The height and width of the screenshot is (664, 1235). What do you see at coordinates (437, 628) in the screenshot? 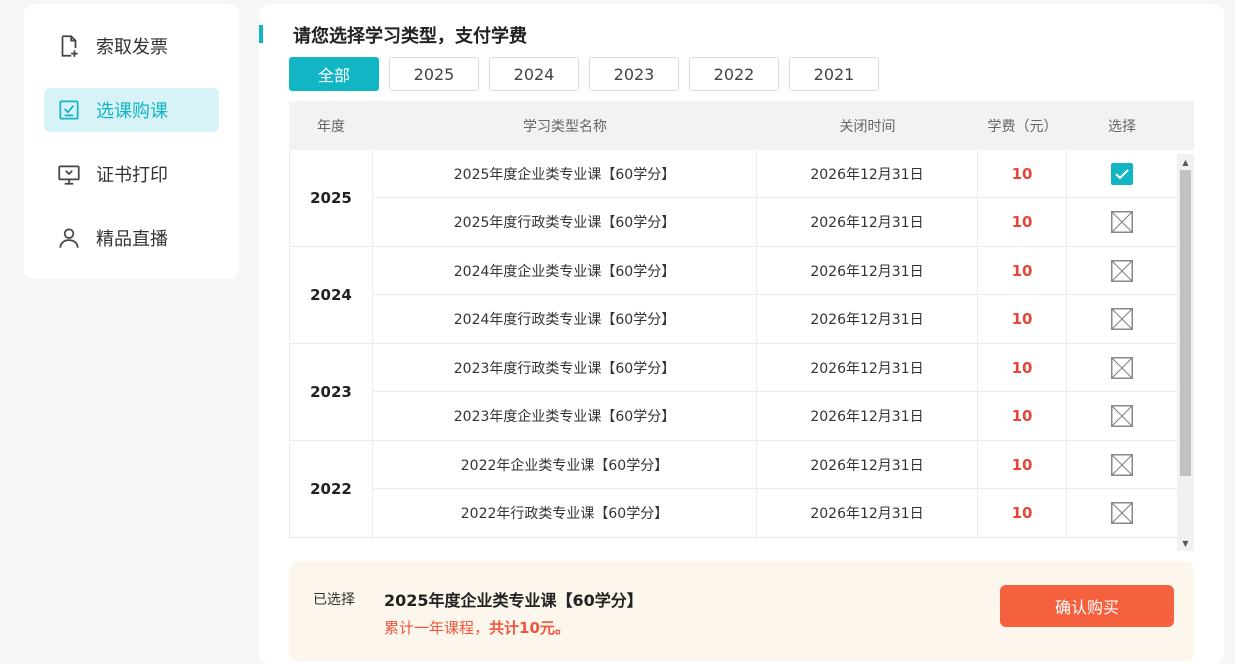
I see `summary-prefix: 累计一年课程，` at bounding box center [437, 628].